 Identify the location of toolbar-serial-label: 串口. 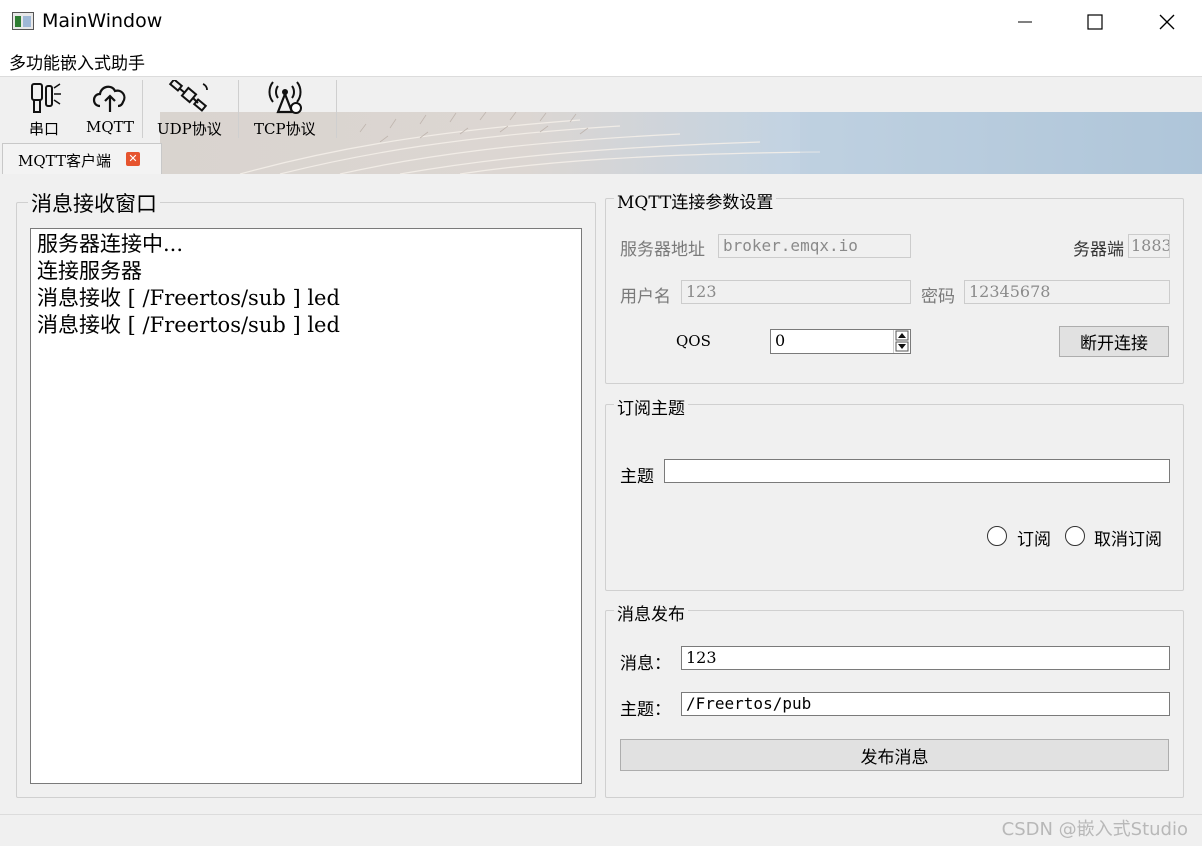
(43, 129).